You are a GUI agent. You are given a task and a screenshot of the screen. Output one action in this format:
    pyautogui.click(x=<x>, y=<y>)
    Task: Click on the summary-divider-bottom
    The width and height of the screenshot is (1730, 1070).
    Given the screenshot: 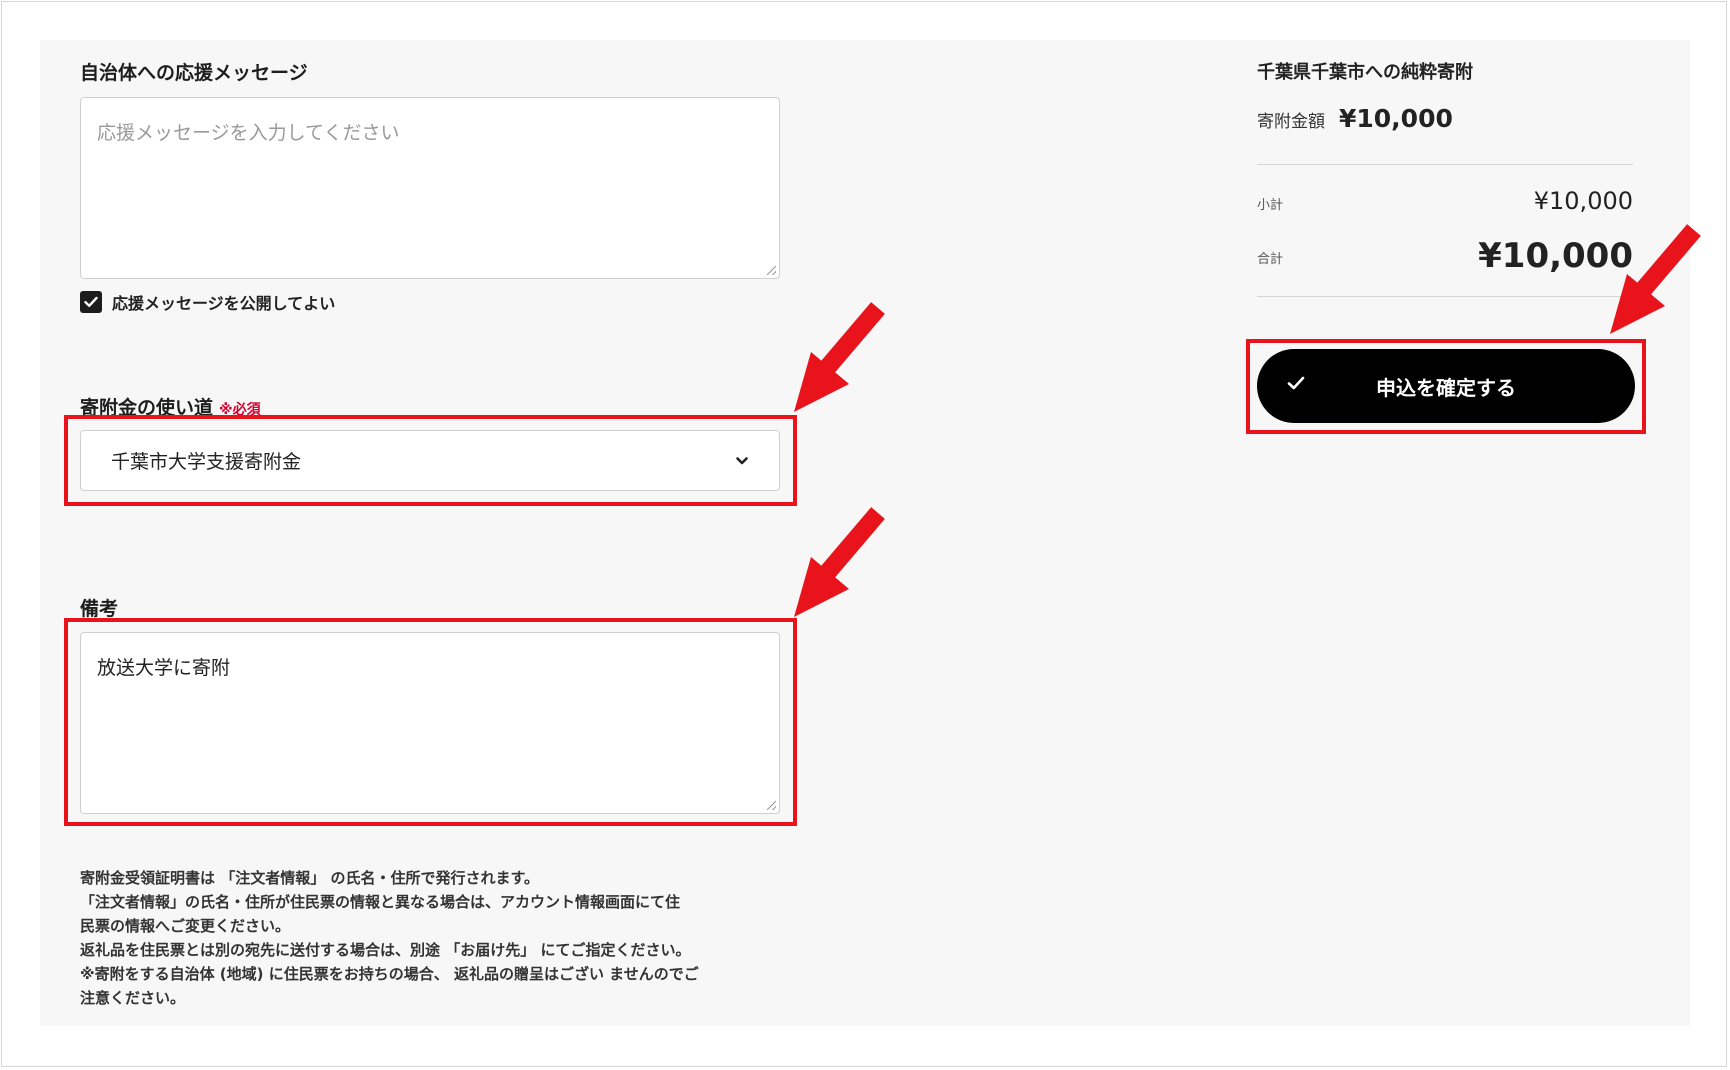 What is the action you would take?
    pyautogui.click(x=1445, y=296)
    